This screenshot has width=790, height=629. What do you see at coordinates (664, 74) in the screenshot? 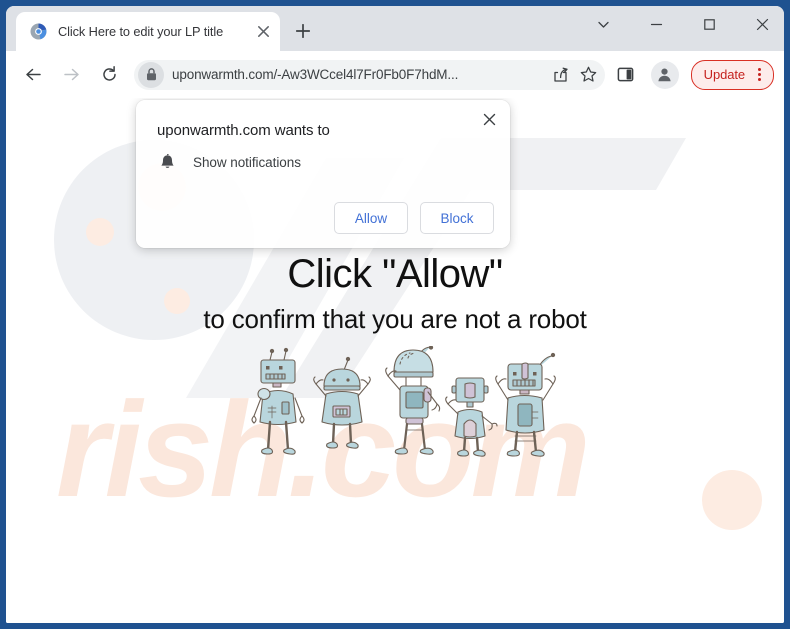
I see `profile-avatar-icon` at bounding box center [664, 74].